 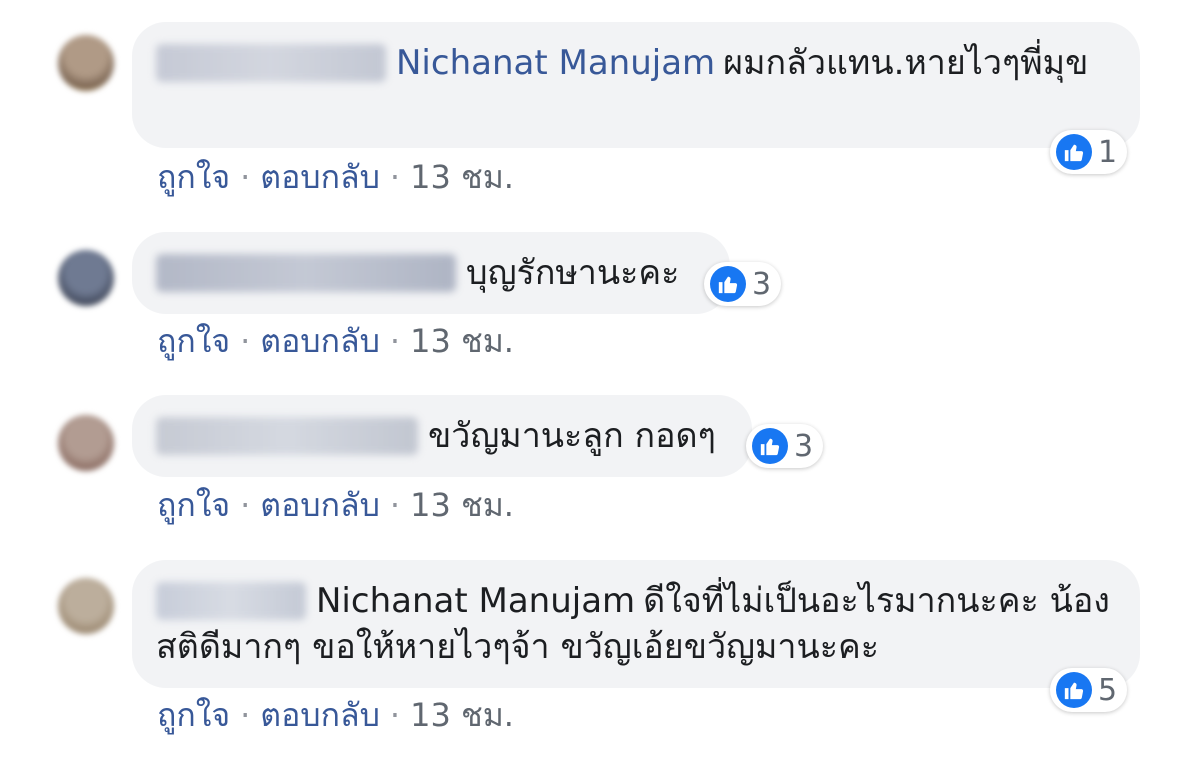 I want to click on comment-bubble: บุญรักษานะคะ, so click(x=431, y=273).